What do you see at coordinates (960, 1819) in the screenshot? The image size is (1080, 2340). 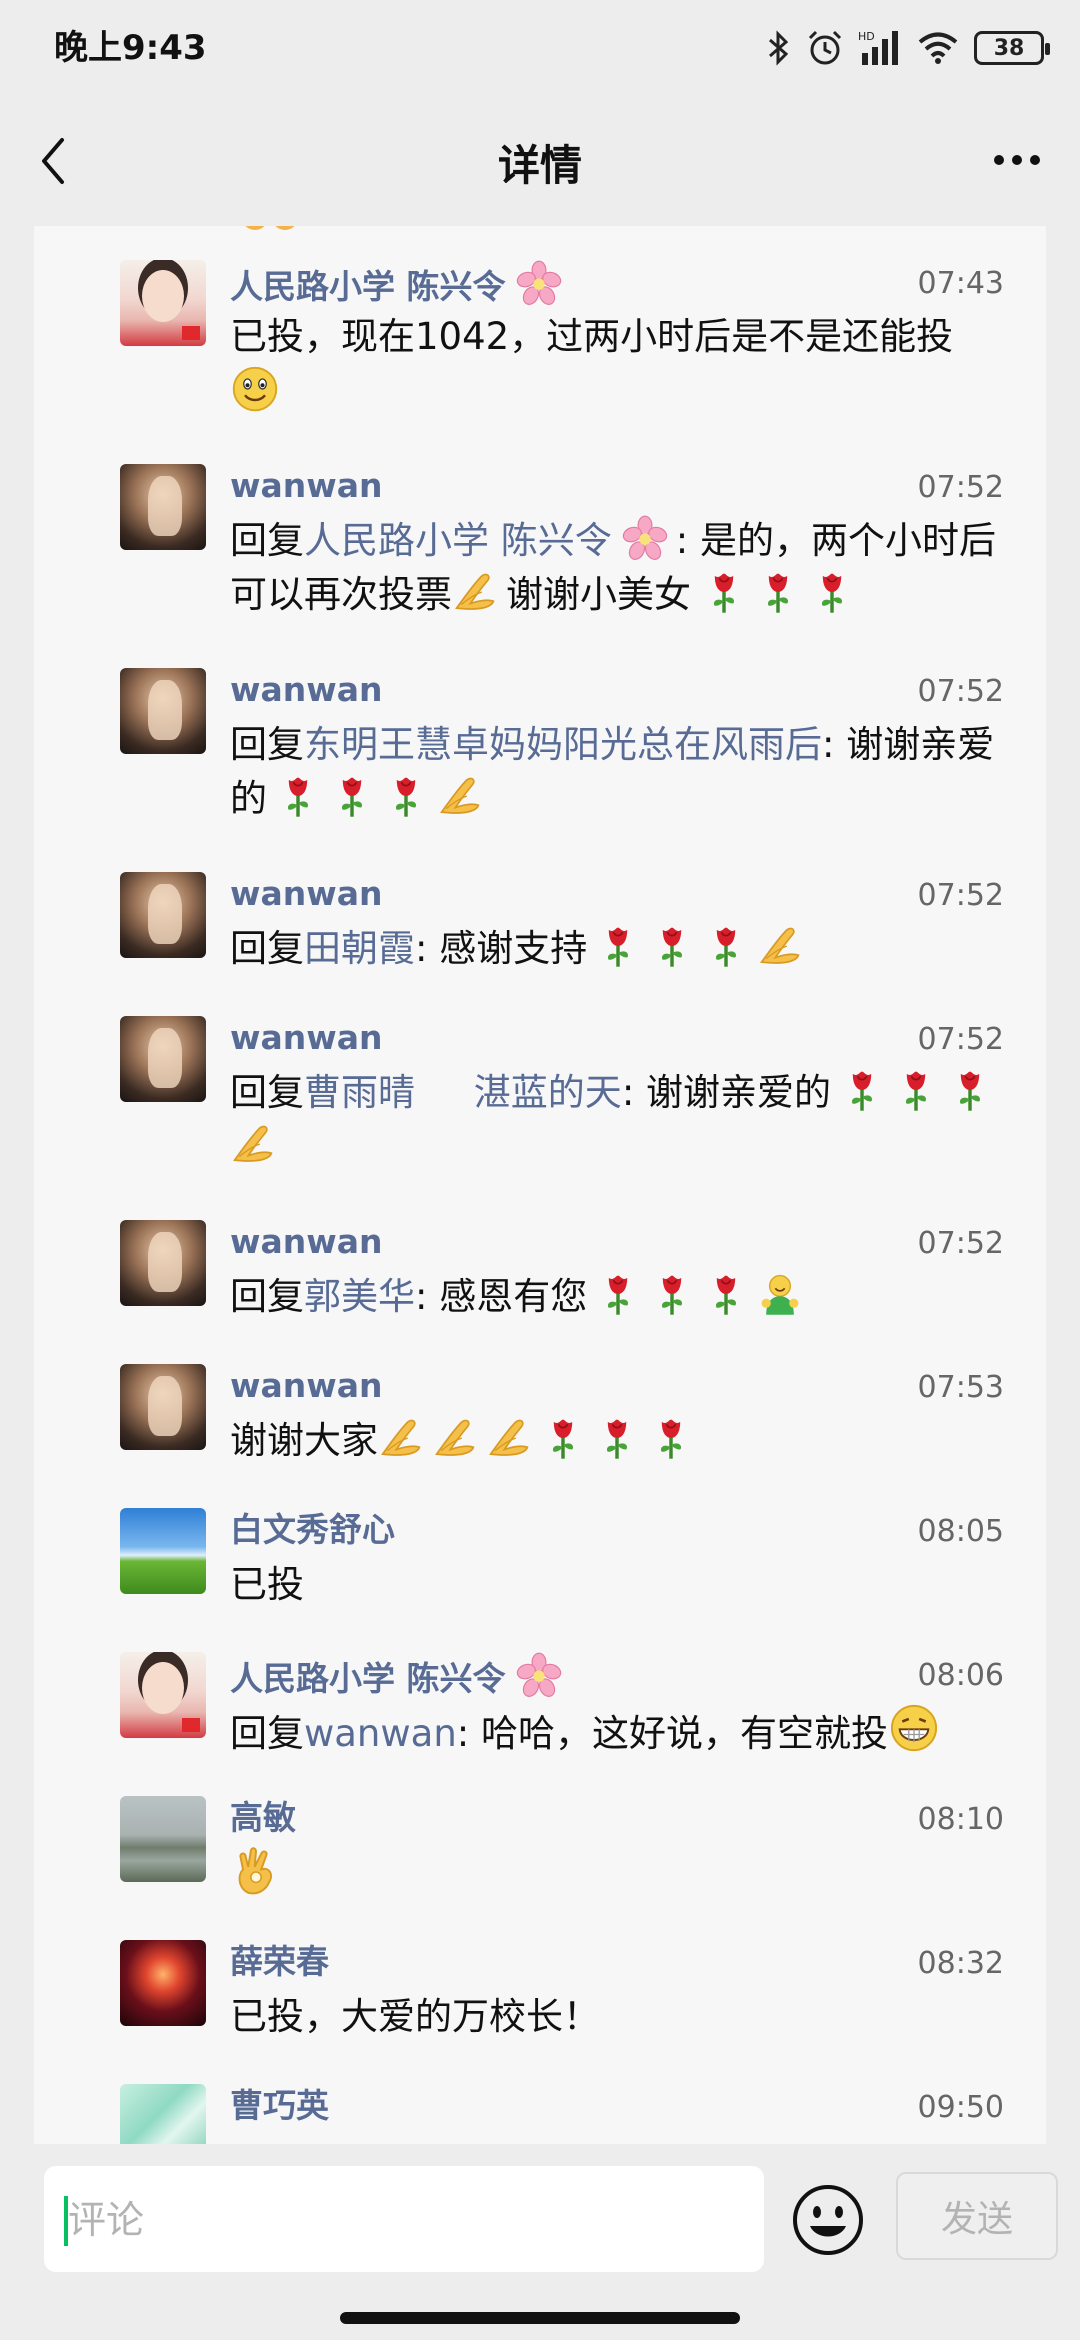 I see `comment-time: 08:10` at bounding box center [960, 1819].